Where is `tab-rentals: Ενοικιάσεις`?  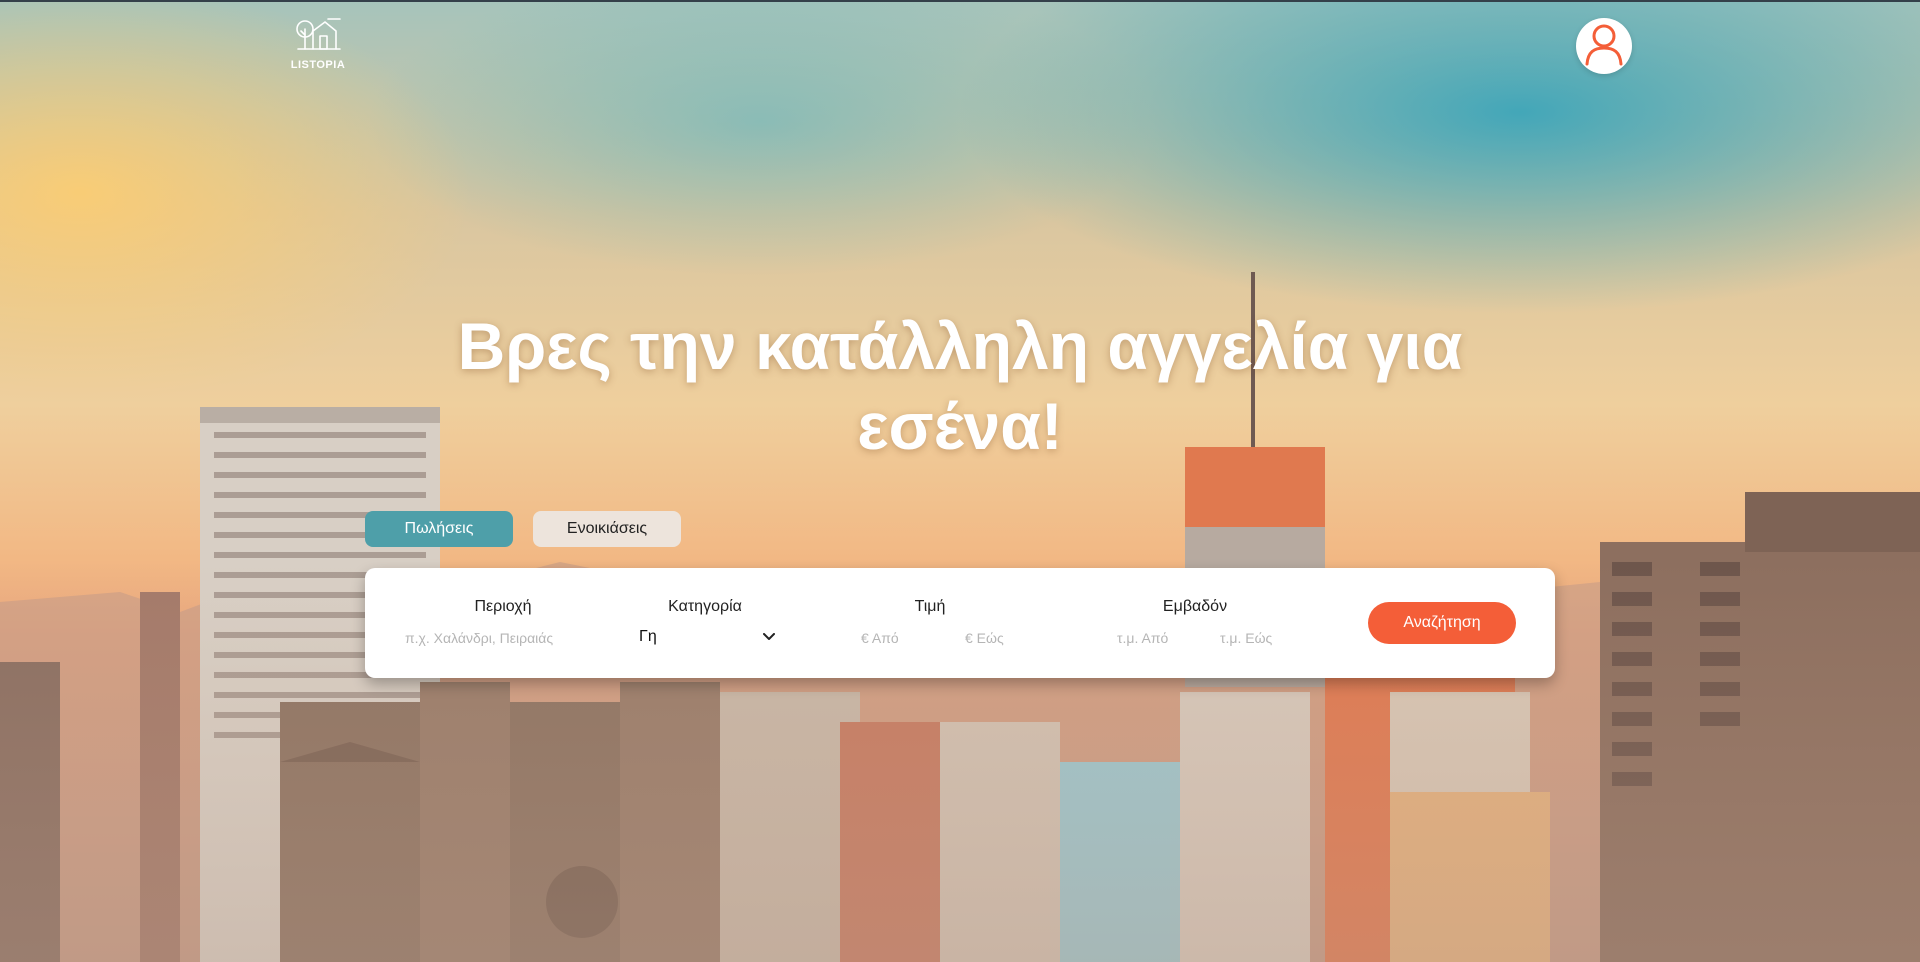 tab-rentals: Ενοικιάσεις is located at coordinates (607, 529).